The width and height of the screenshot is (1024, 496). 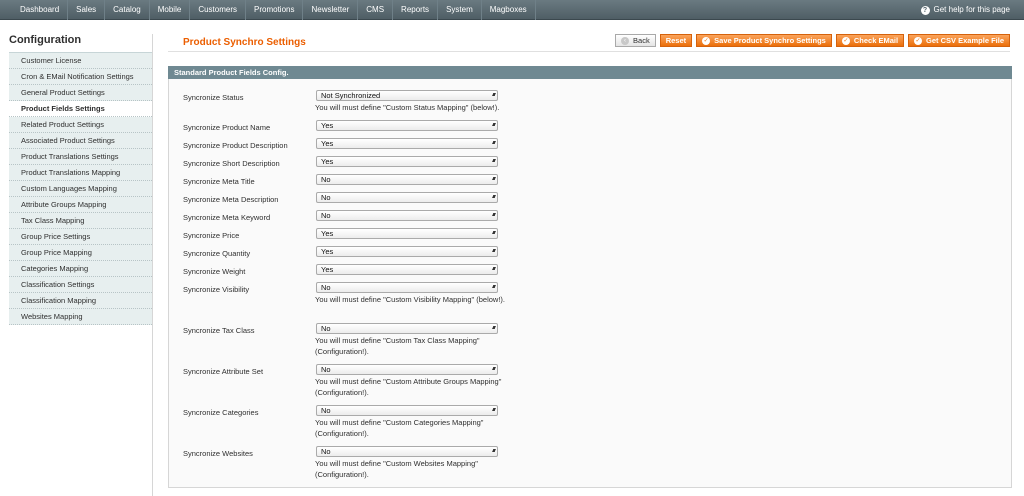 I want to click on reset-button: Reset, so click(x=676, y=40).